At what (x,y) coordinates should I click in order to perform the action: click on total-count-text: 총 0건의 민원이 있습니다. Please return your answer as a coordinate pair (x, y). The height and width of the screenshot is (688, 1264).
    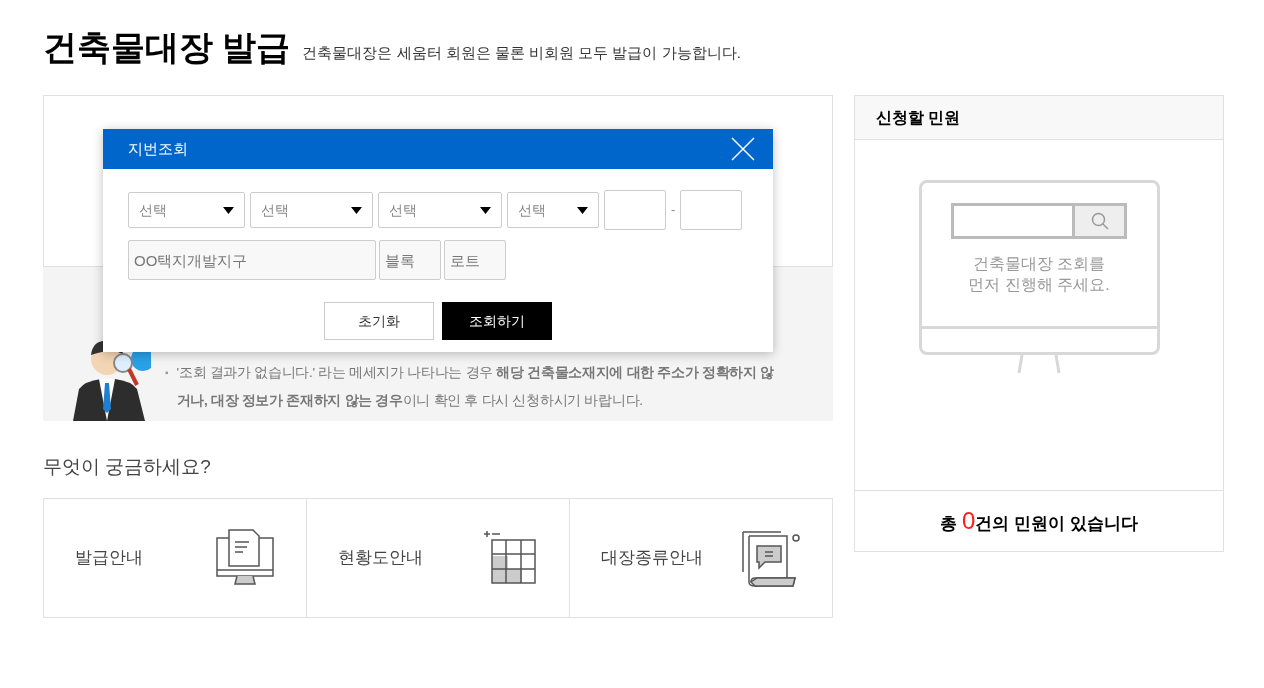
    Looking at the image, I should click on (1039, 521).